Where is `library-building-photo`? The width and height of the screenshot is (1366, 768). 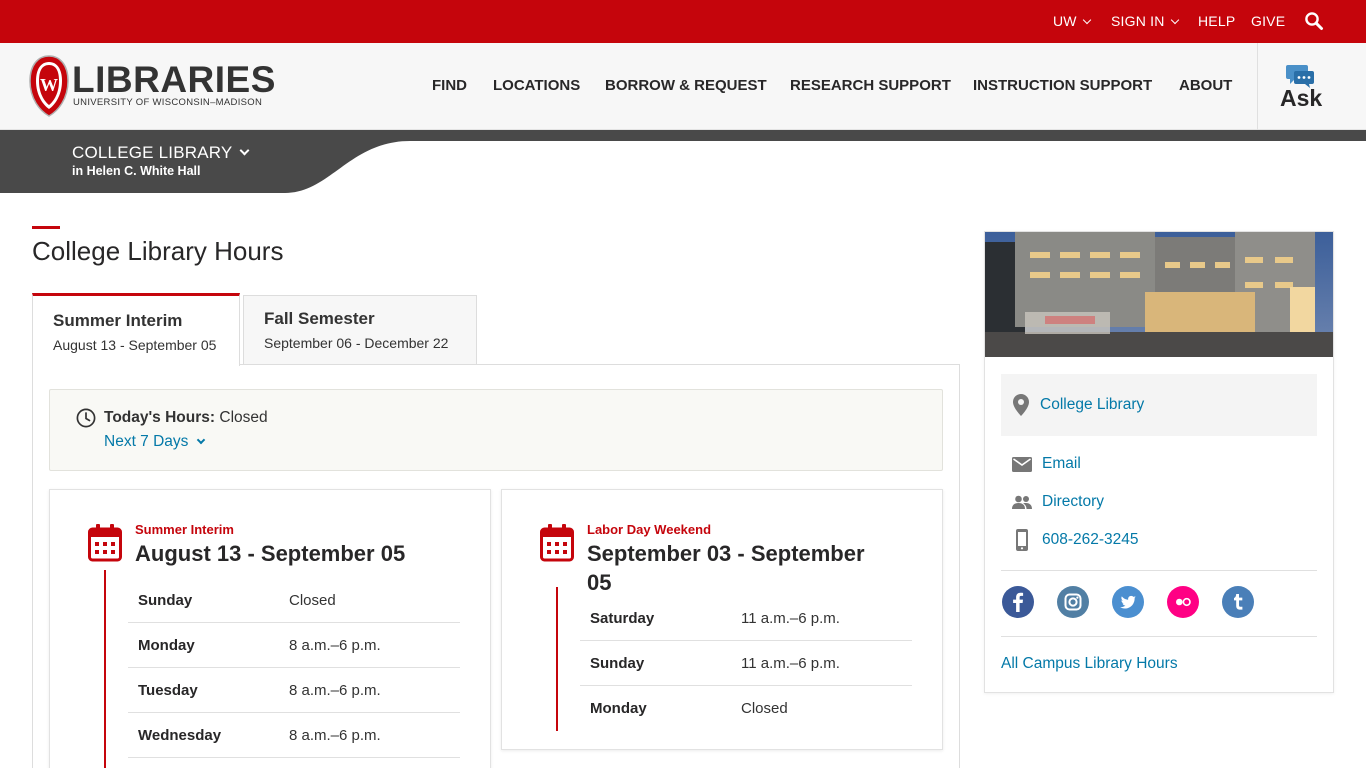 library-building-photo is located at coordinates (1159, 294).